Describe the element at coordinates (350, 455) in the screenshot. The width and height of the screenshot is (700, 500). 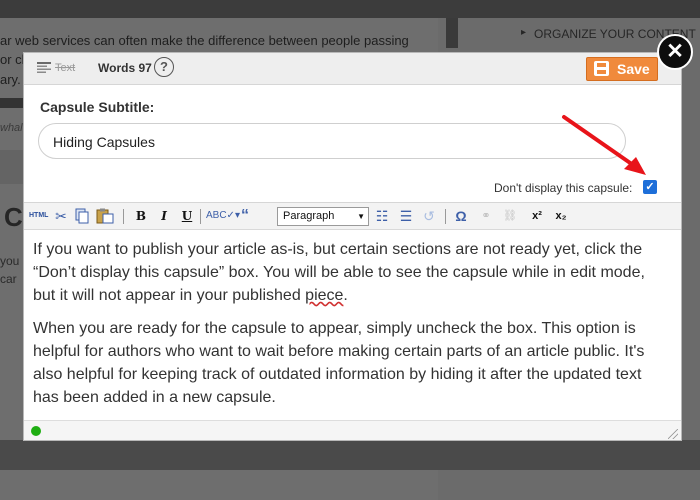
I see `background-footer` at that location.